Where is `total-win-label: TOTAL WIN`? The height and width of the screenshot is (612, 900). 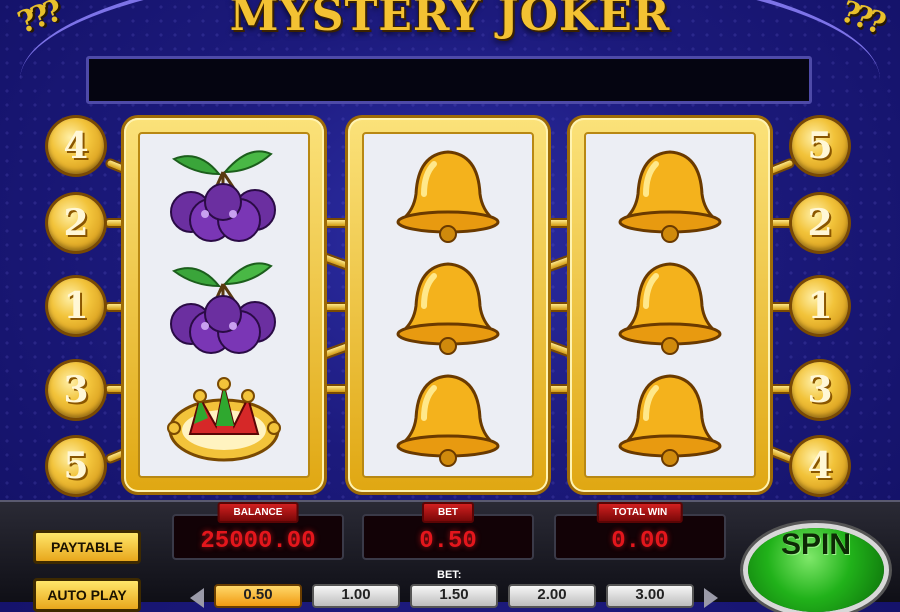 total-win-label: TOTAL WIN is located at coordinates (640, 512).